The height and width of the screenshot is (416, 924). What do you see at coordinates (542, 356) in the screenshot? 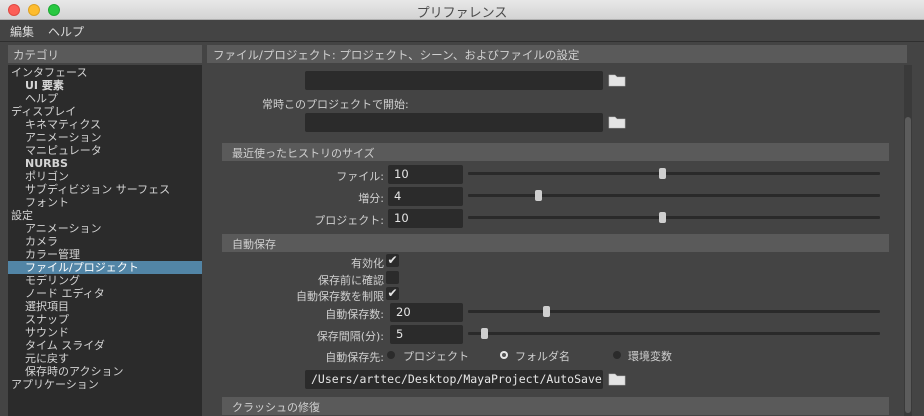
I see `destination-folder-label: フォルダ名` at bounding box center [542, 356].